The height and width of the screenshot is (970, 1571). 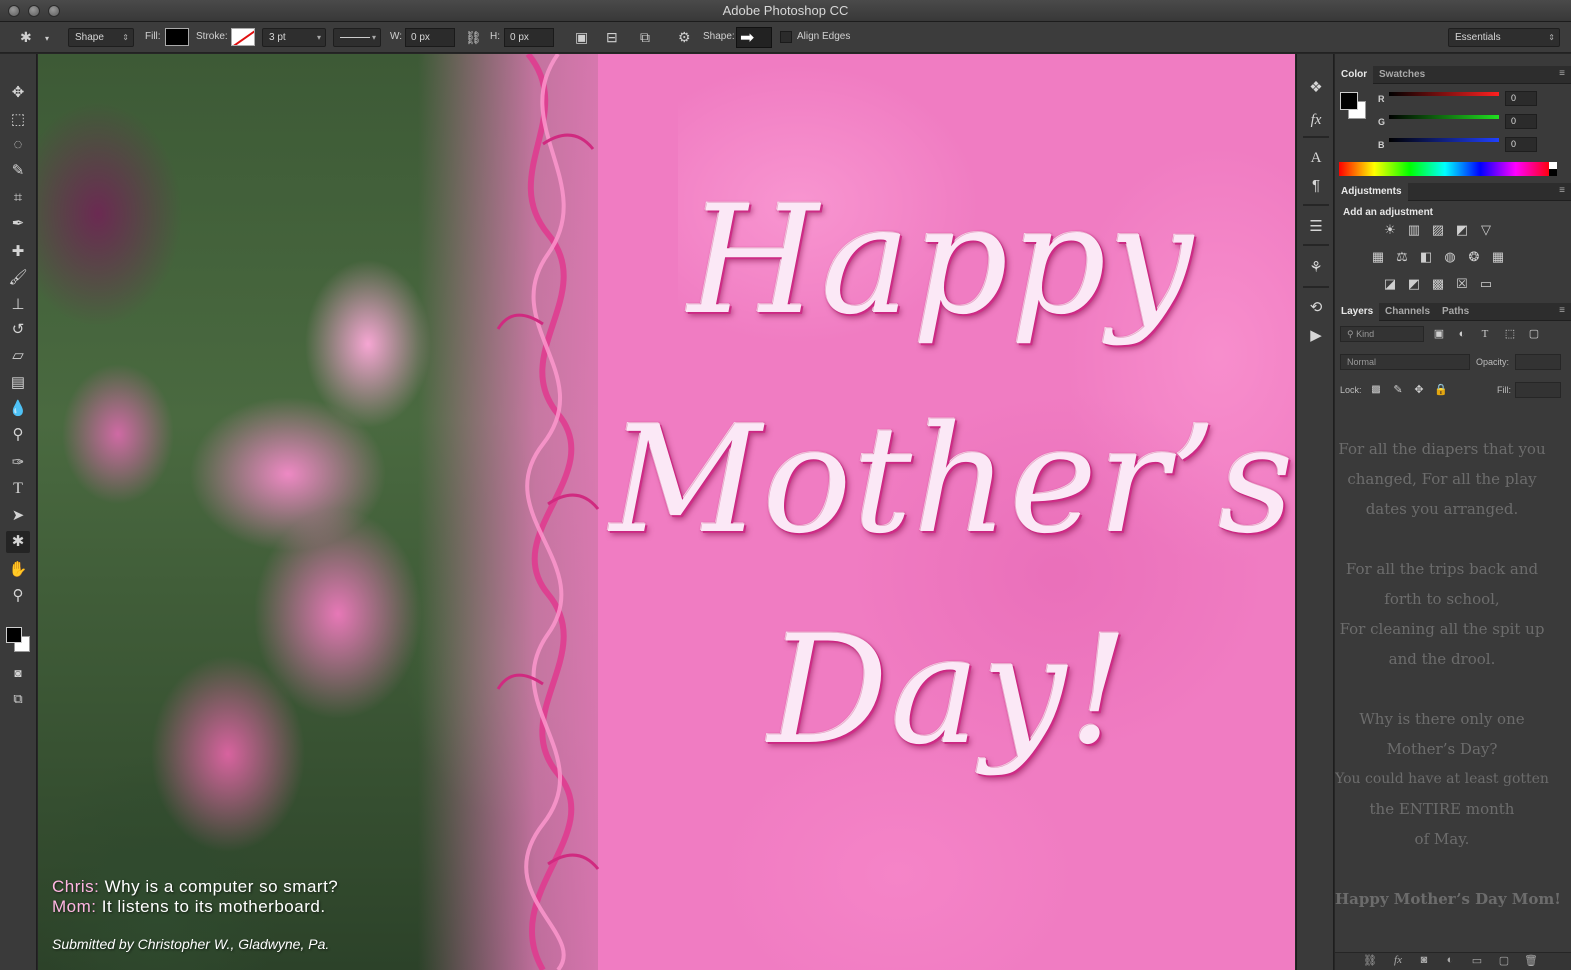 What do you see at coordinates (1474, 257) in the screenshot?
I see `channel-mixer-icon: ❂` at bounding box center [1474, 257].